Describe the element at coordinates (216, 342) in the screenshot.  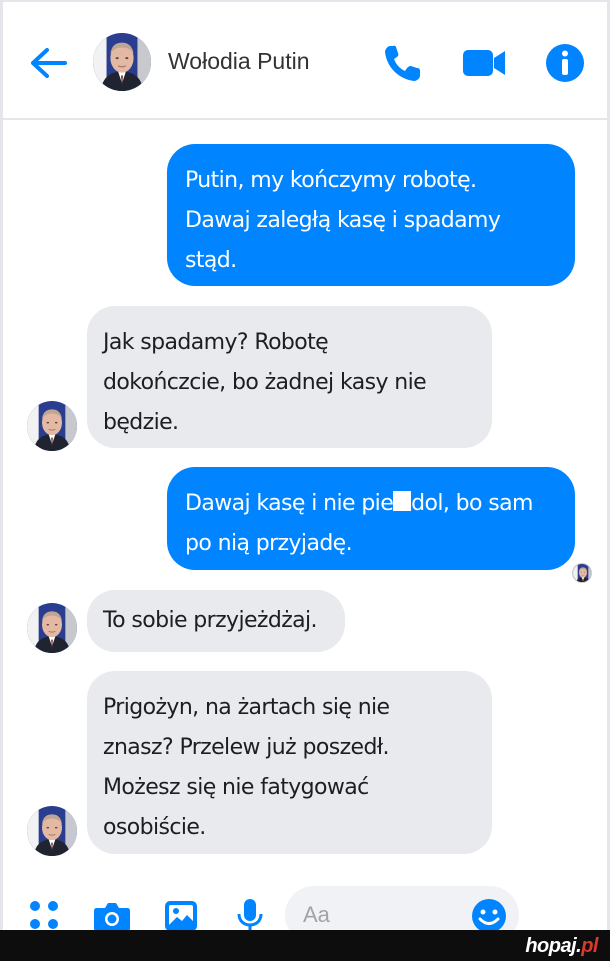
I see `message-text: Jak spadamy? Robotę` at that location.